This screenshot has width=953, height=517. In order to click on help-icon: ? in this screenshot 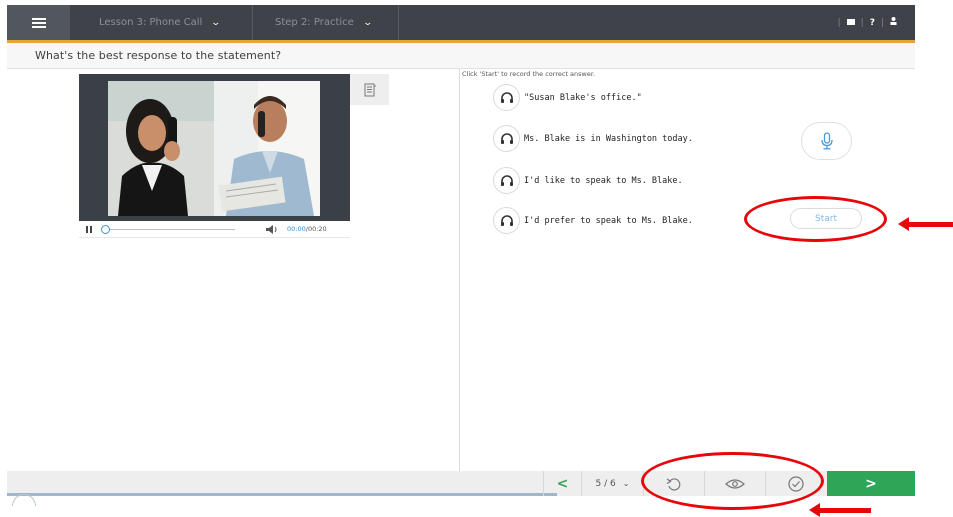, I will do `click(872, 23)`.